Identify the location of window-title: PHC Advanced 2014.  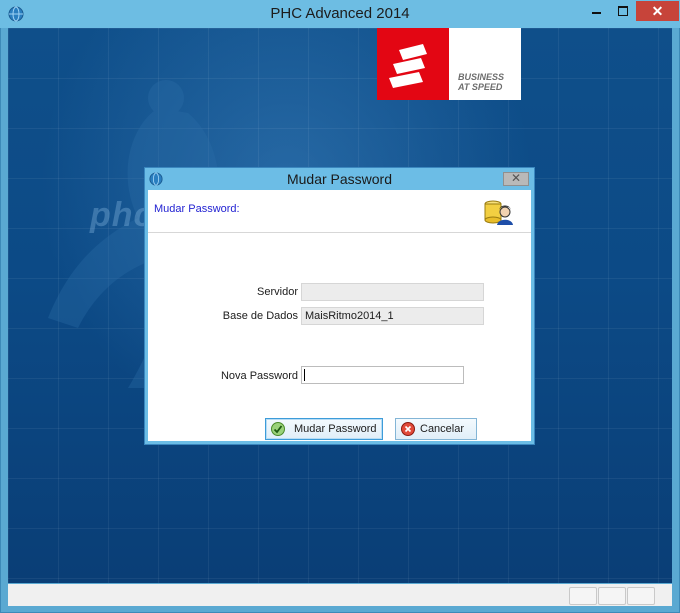
(340, 13).